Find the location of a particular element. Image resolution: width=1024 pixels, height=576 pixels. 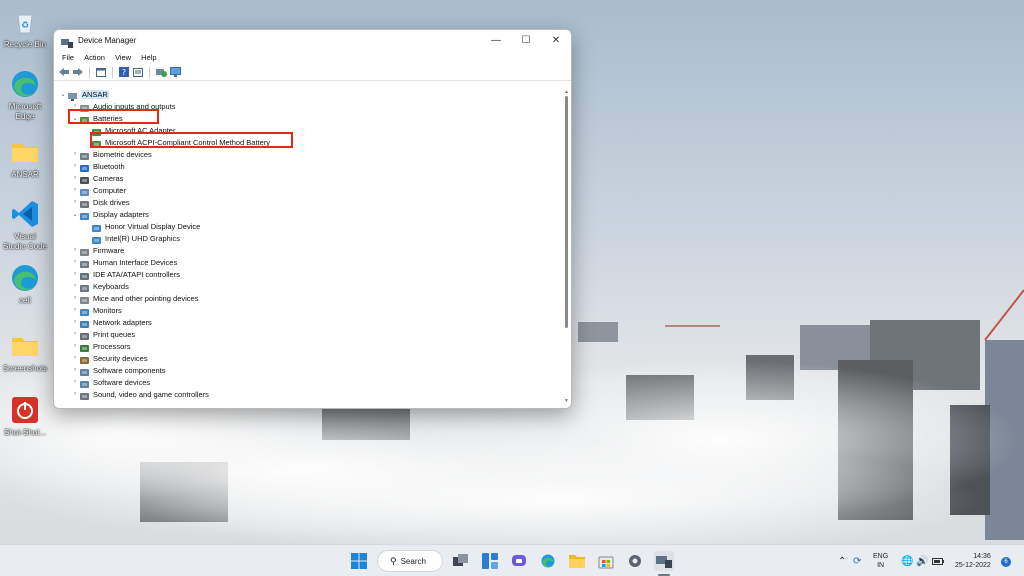

tree-device: Honor Virtual Display Device is located at coordinates (141, 226).